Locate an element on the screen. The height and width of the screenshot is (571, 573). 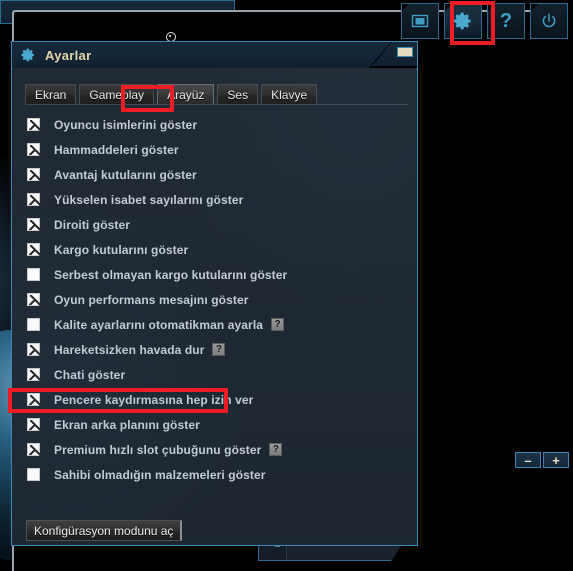
fullscreen-icon is located at coordinates (420, 21).